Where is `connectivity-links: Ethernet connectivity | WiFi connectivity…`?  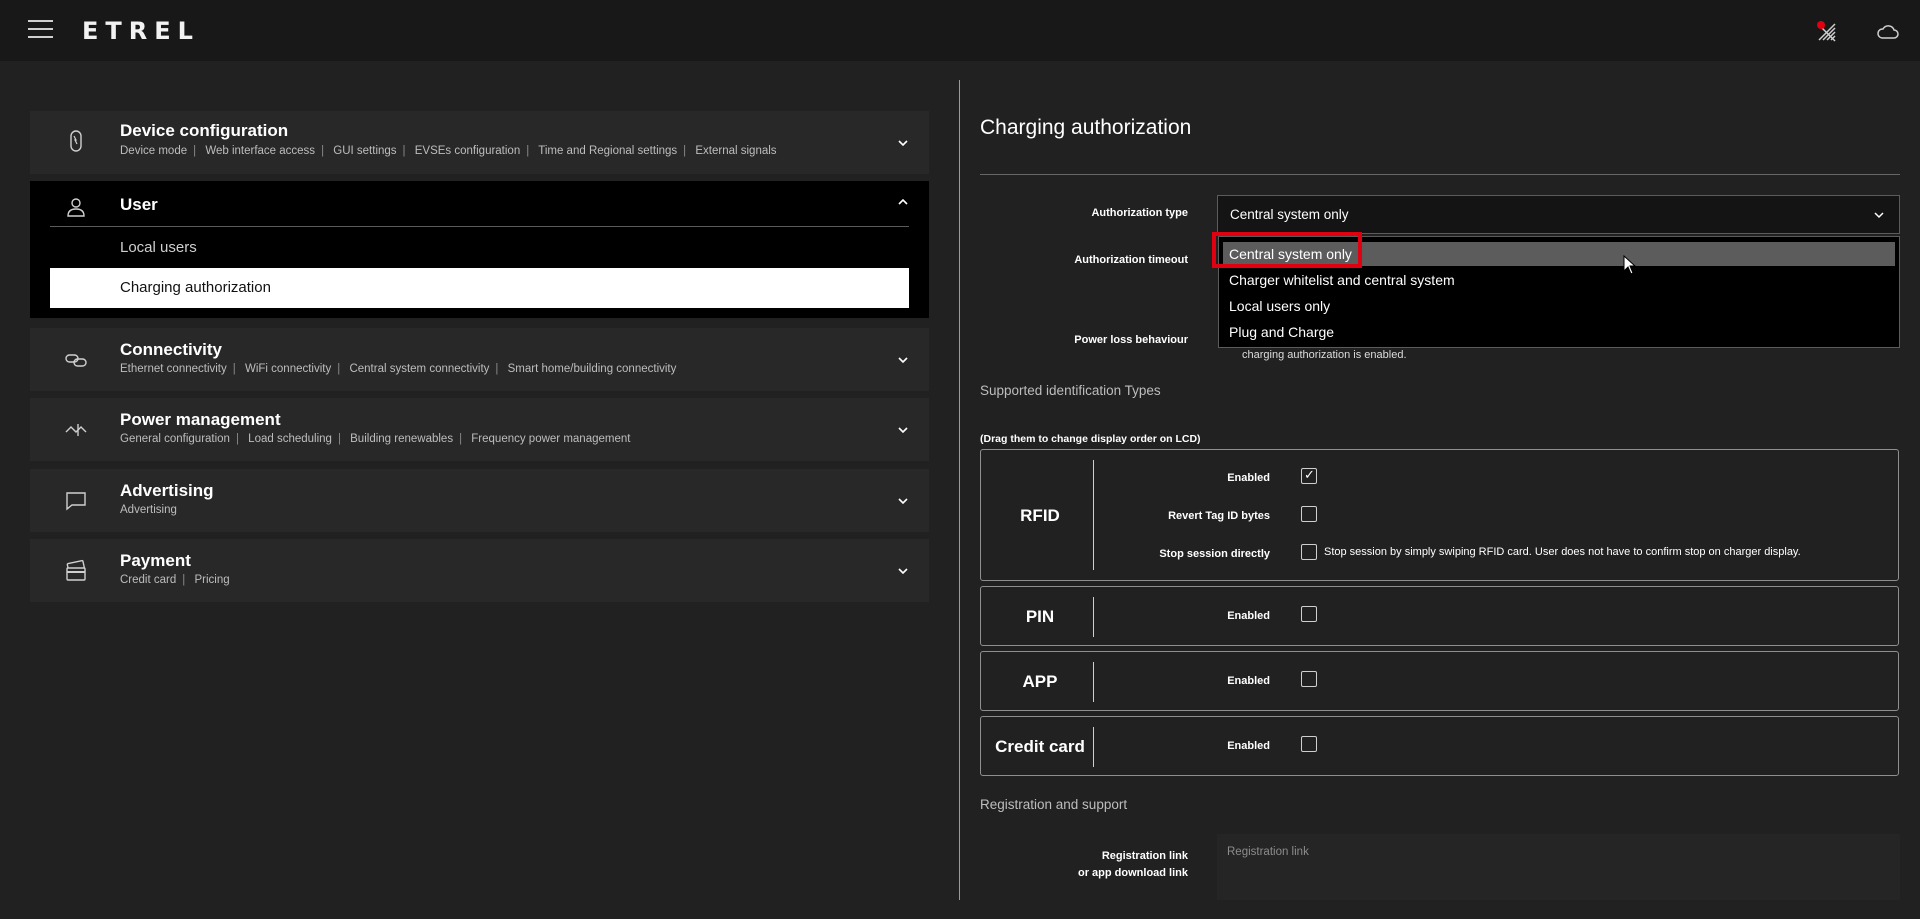
connectivity-links: Ethernet connectivity | WiFi connectivity… is located at coordinates (398, 369).